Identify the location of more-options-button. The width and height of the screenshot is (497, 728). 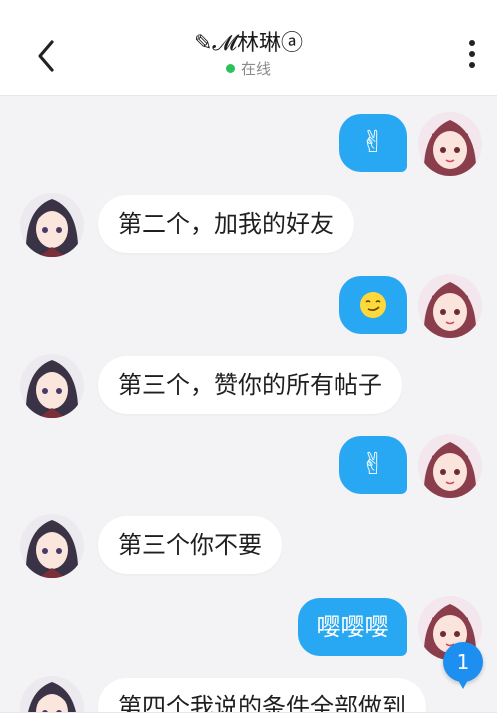
(472, 57).